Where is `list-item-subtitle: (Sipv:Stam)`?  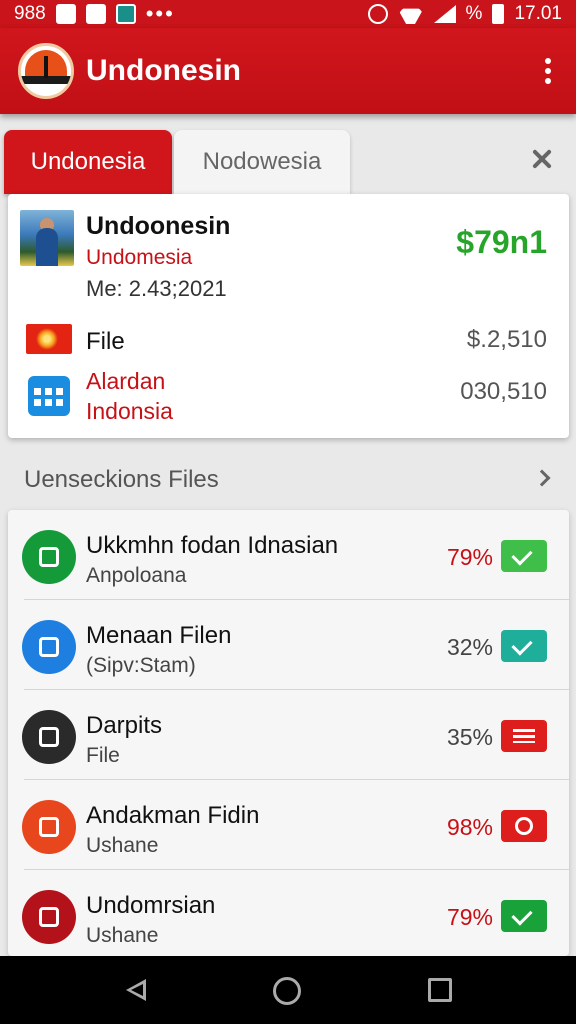
list-item-subtitle: (Sipv:Stam) is located at coordinates (141, 665).